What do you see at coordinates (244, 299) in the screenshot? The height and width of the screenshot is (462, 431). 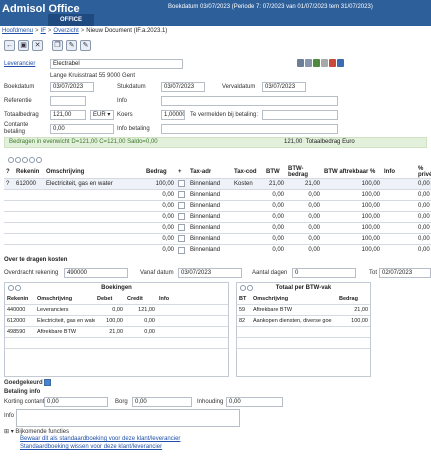 I see `col-bt: BT` at bounding box center [244, 299].